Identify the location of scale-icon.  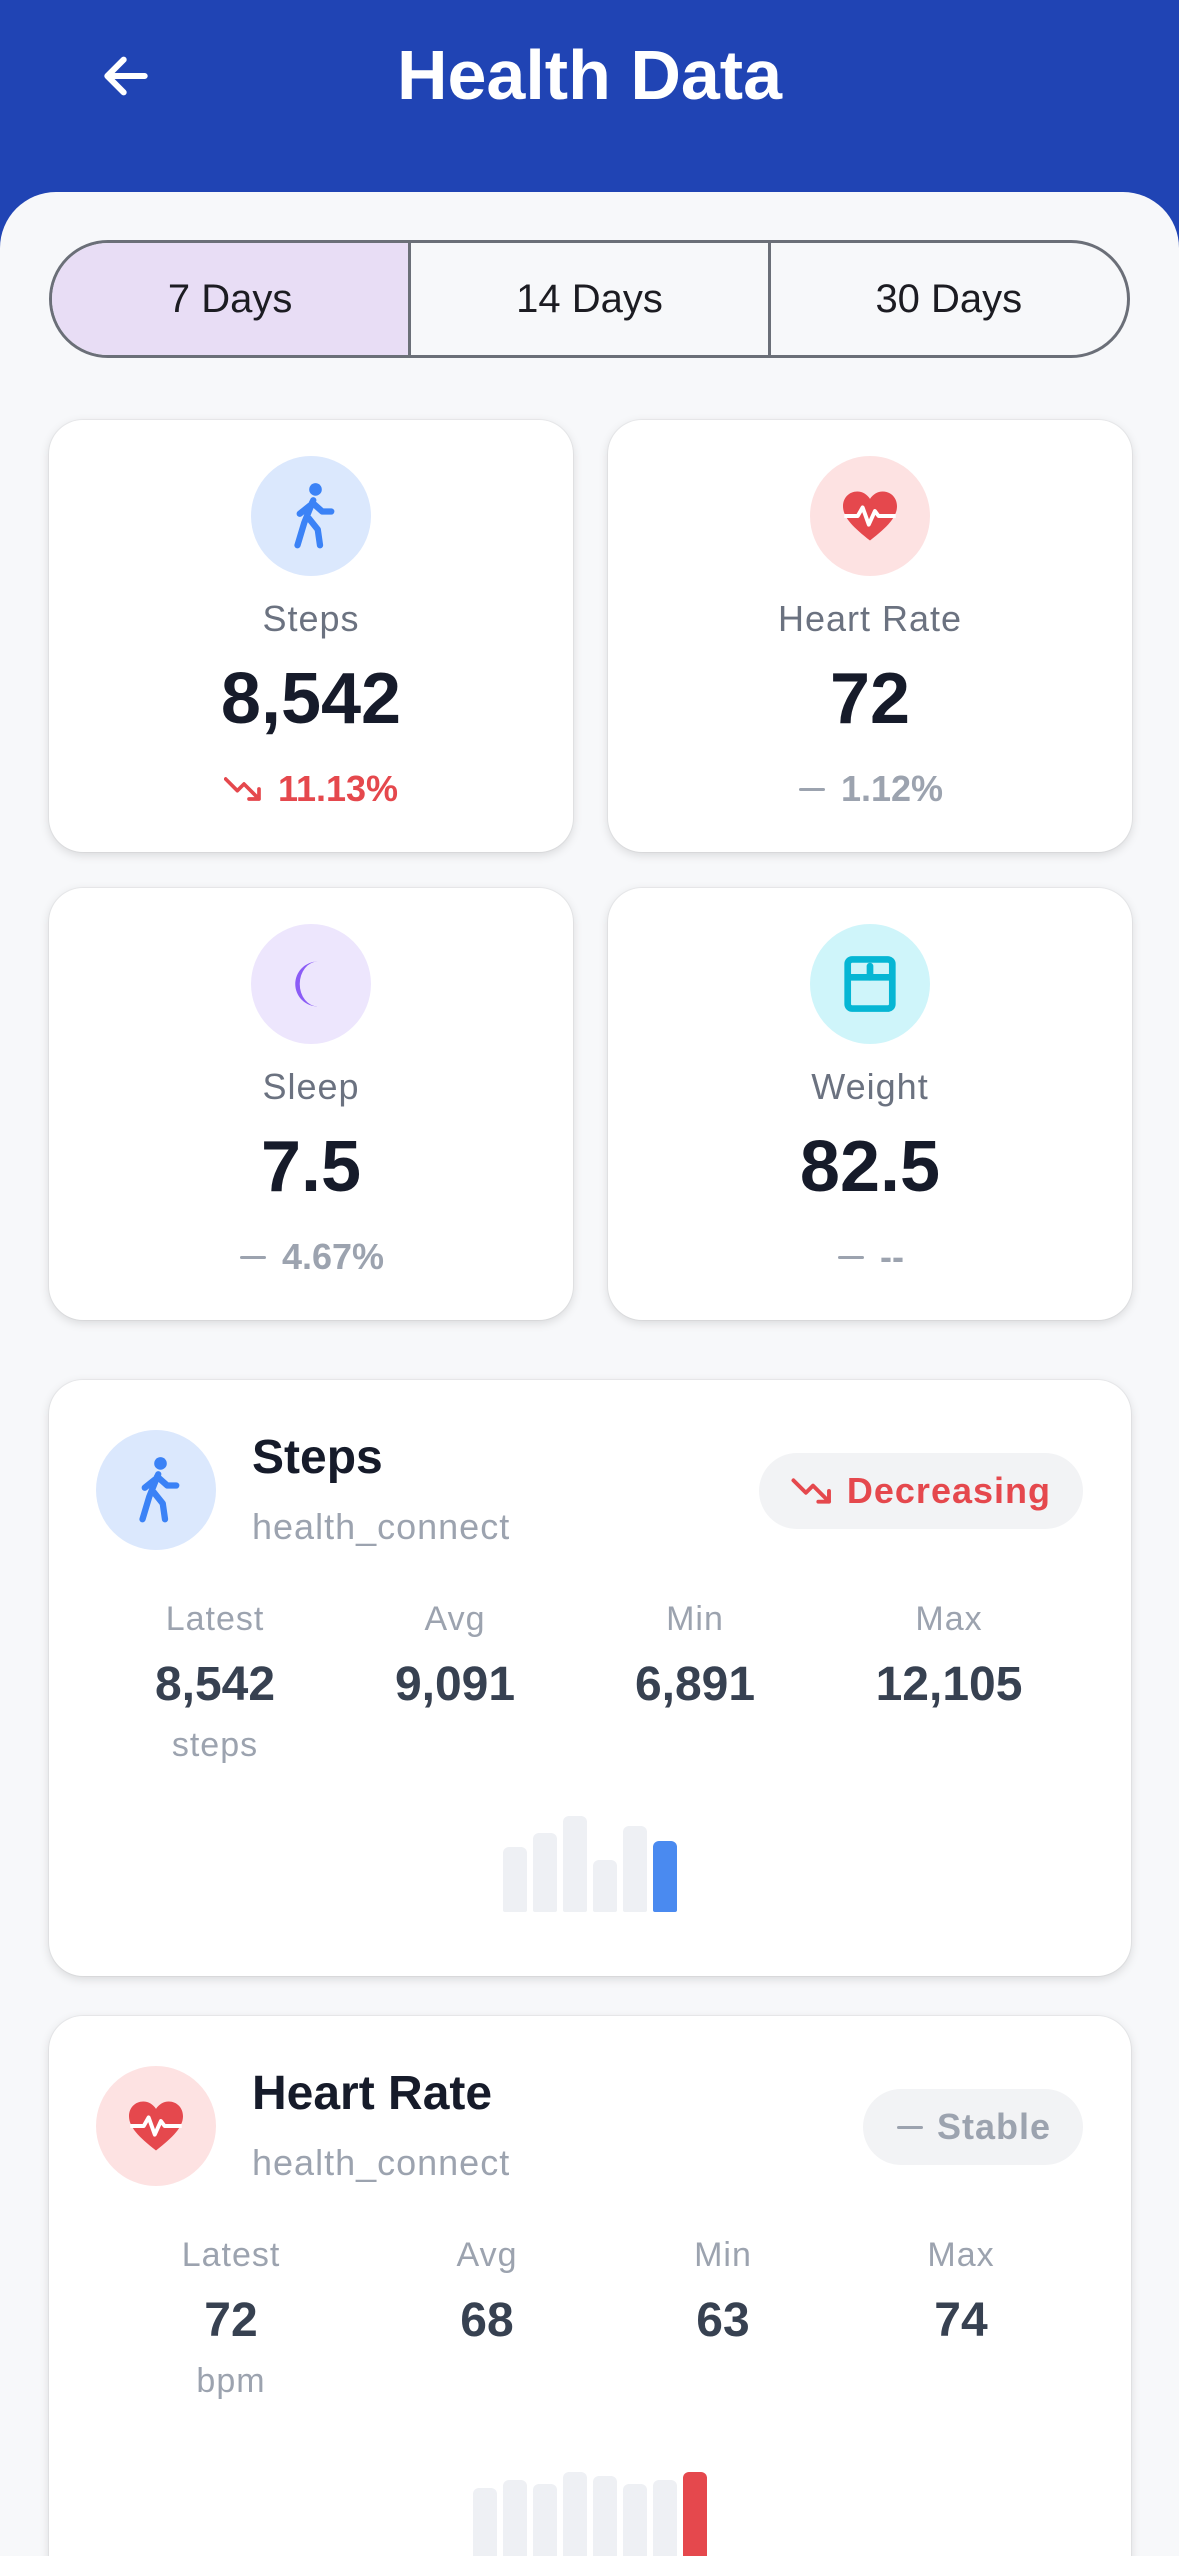
(870, 984).